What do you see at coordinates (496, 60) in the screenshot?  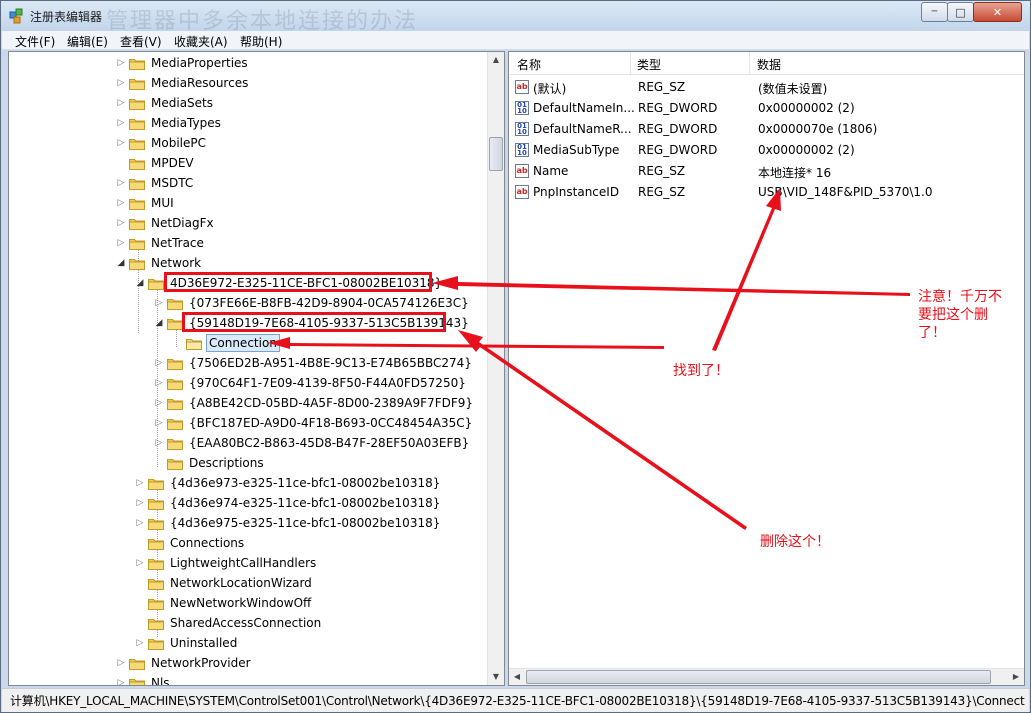 I see `scroll-up-arrow-icon: ▲` at bounding box center [496, 60].